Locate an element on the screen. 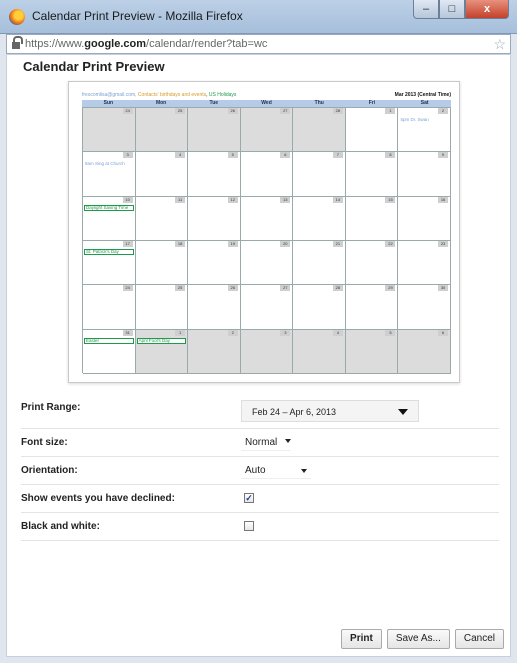 This screenshot has height=663, width=517. font-size-select: Normal is located at coordinates (266, 443).